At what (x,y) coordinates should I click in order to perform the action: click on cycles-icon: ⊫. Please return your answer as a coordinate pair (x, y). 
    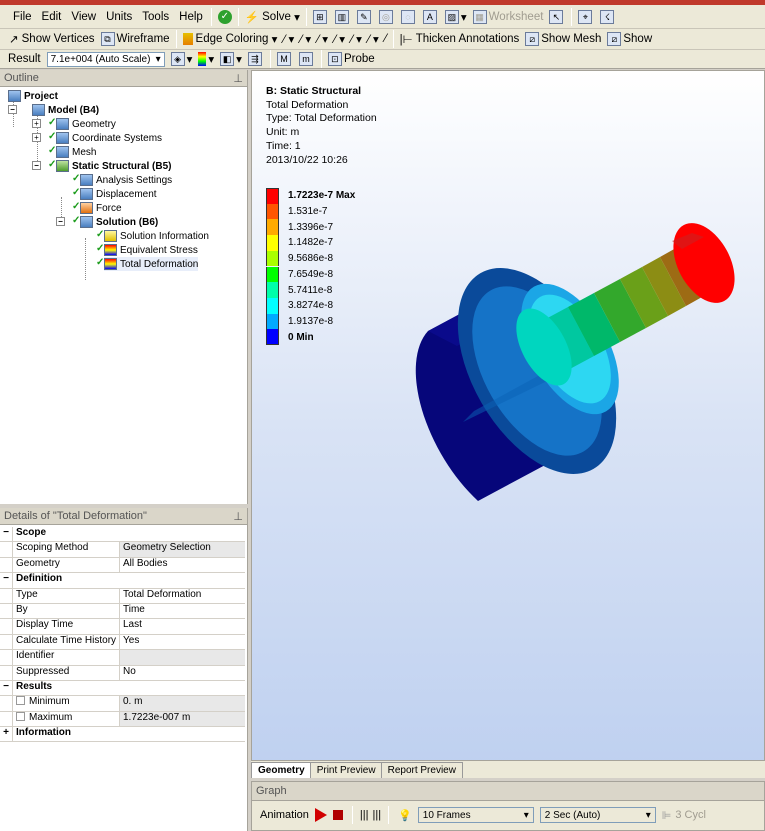
    Looking at the image, I should click on (667, 815).